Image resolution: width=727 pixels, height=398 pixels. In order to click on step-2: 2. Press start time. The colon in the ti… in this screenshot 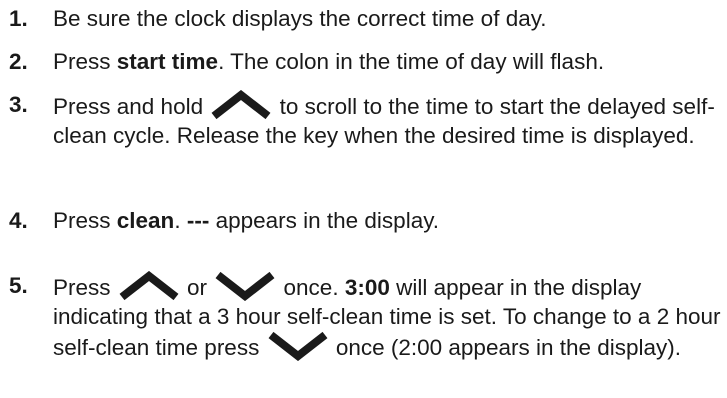, I will do `click(365, 61)`.